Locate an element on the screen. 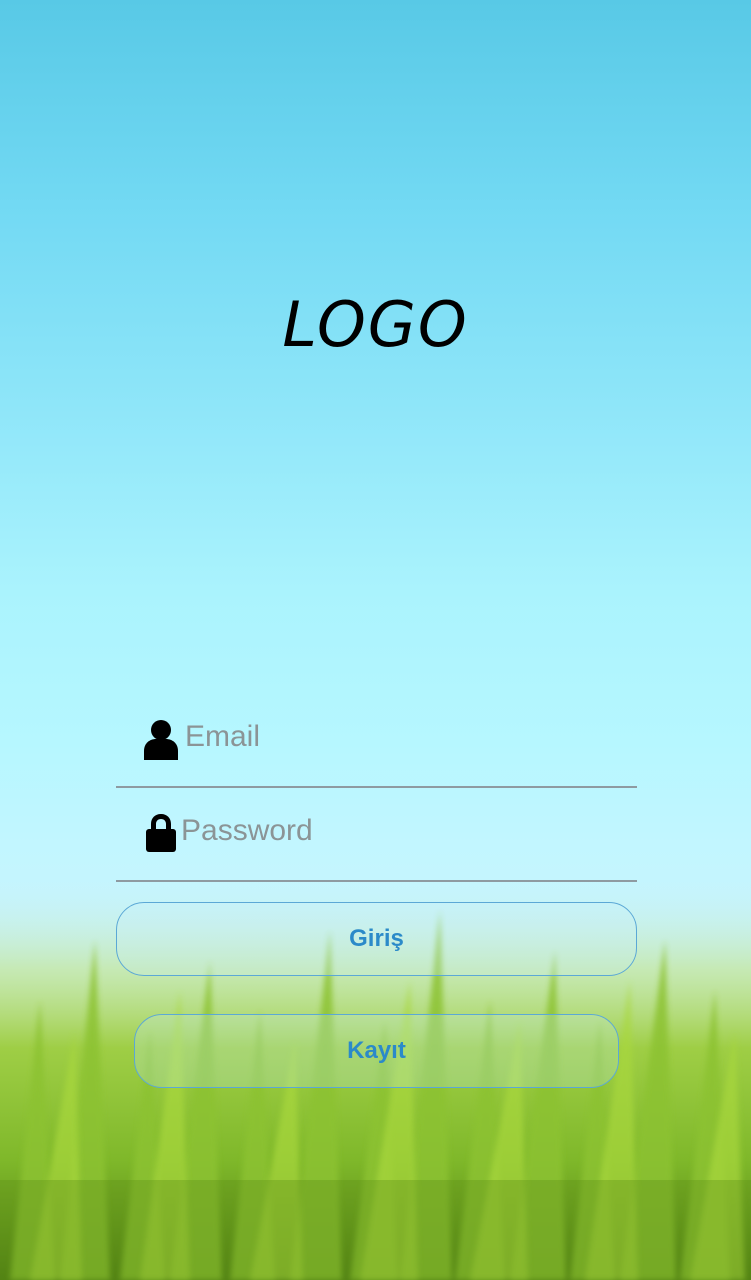  login-button: Giriş is located at coordinates (376, 939).